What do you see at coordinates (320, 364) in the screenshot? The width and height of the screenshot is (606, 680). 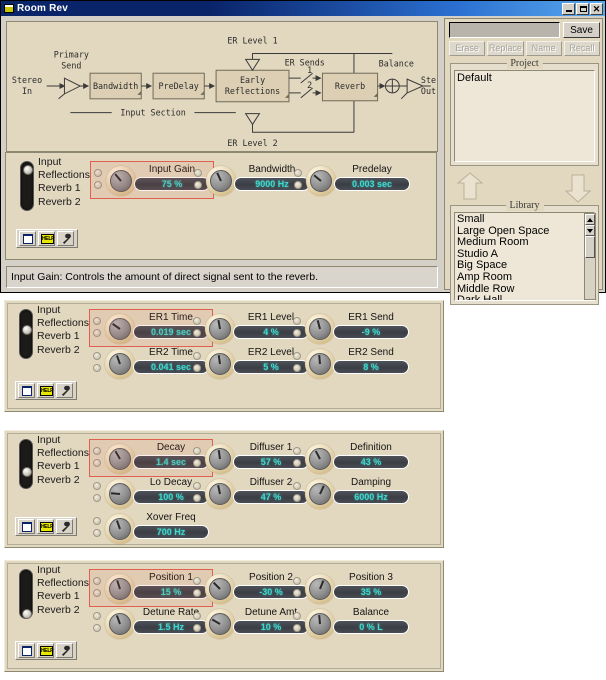 I see `er2-send-knob` at bounding box center [320, 364].